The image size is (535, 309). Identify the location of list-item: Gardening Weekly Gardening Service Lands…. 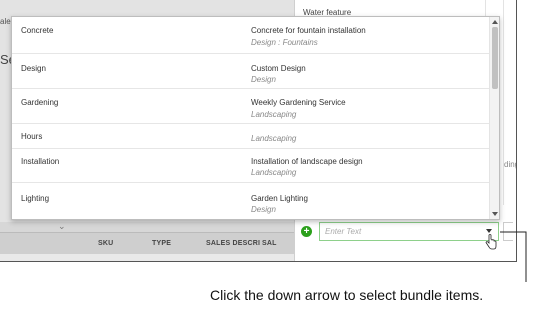
(250, 106).